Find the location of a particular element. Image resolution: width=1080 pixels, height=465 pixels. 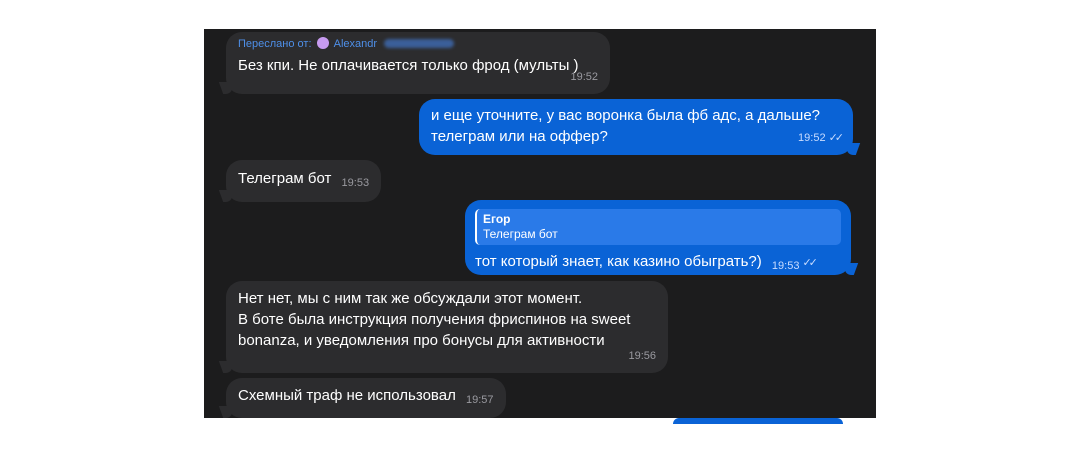

message-time: 19:57 is located at coordinates (480, 400).